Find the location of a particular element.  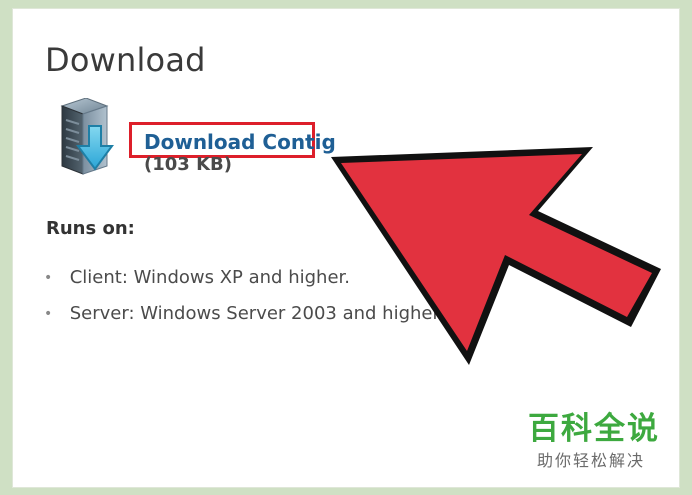

page-title: Download is located at coordinates (125, 60).